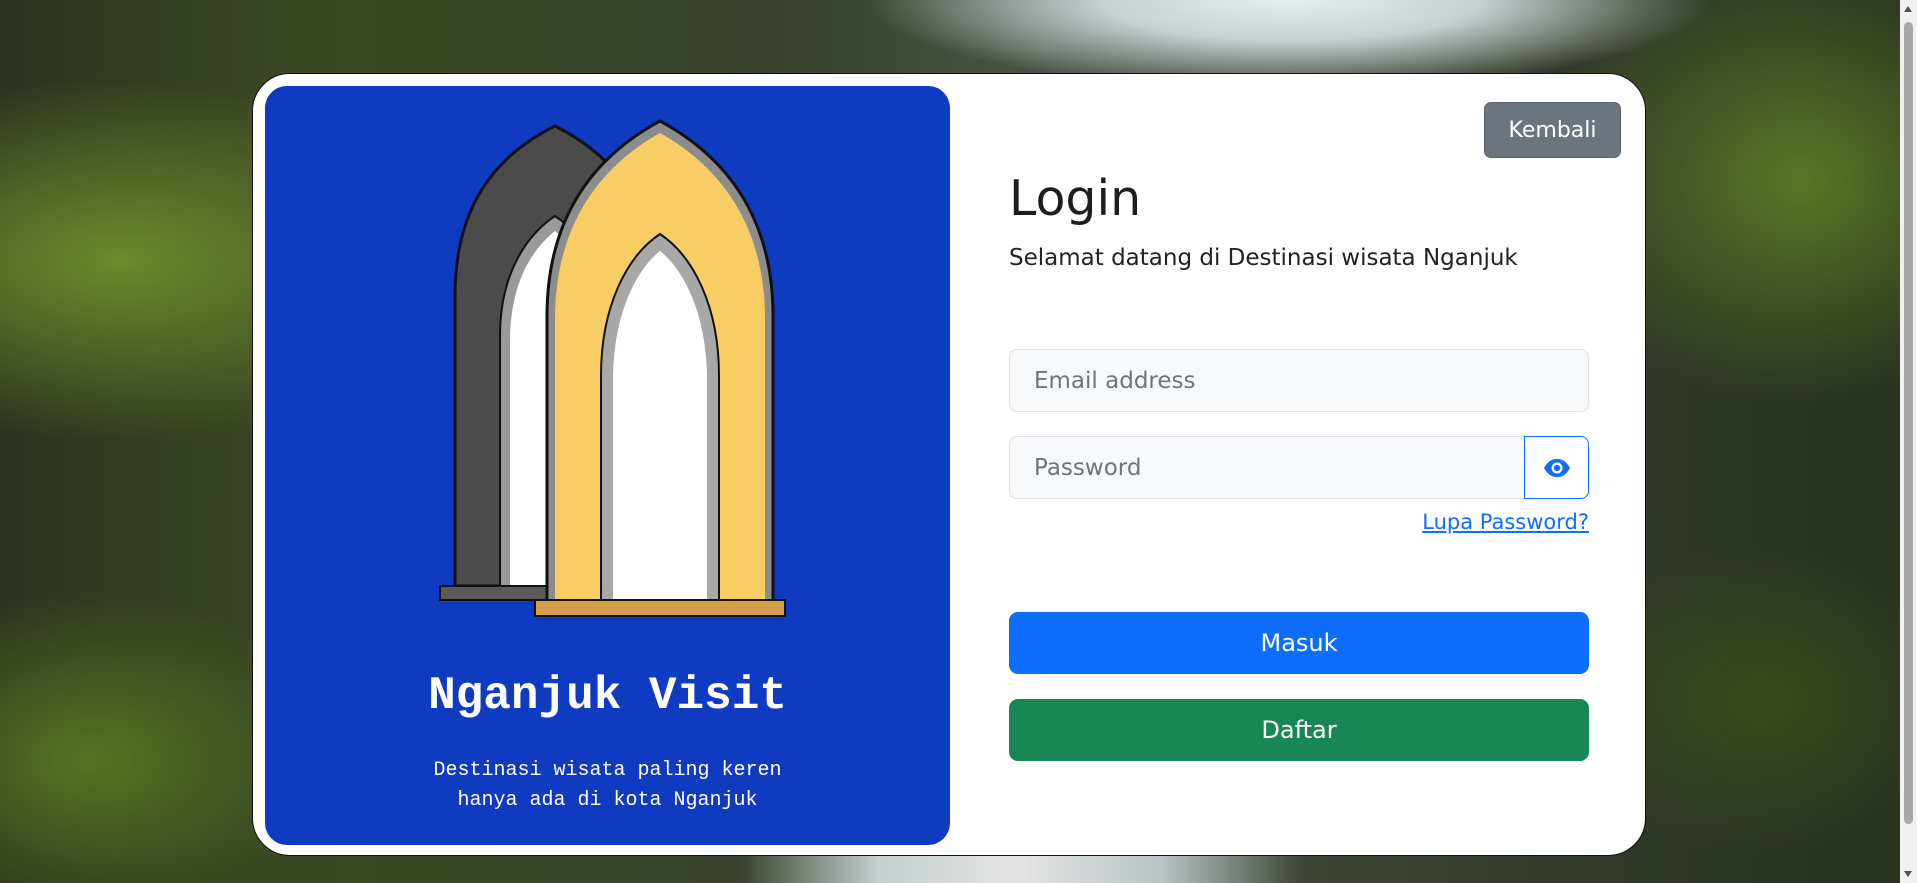 This screenshot has height=883, width=1917. I want to click on brand-tagline-line2: hanya ada di kota Nganjuk, so click(607, 800).